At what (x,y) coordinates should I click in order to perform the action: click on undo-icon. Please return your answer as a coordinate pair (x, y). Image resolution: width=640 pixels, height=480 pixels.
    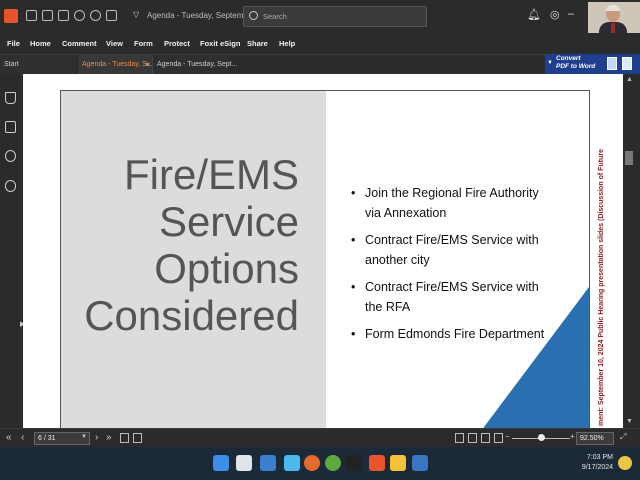
    Looking at the image, I should click on (79, 15).